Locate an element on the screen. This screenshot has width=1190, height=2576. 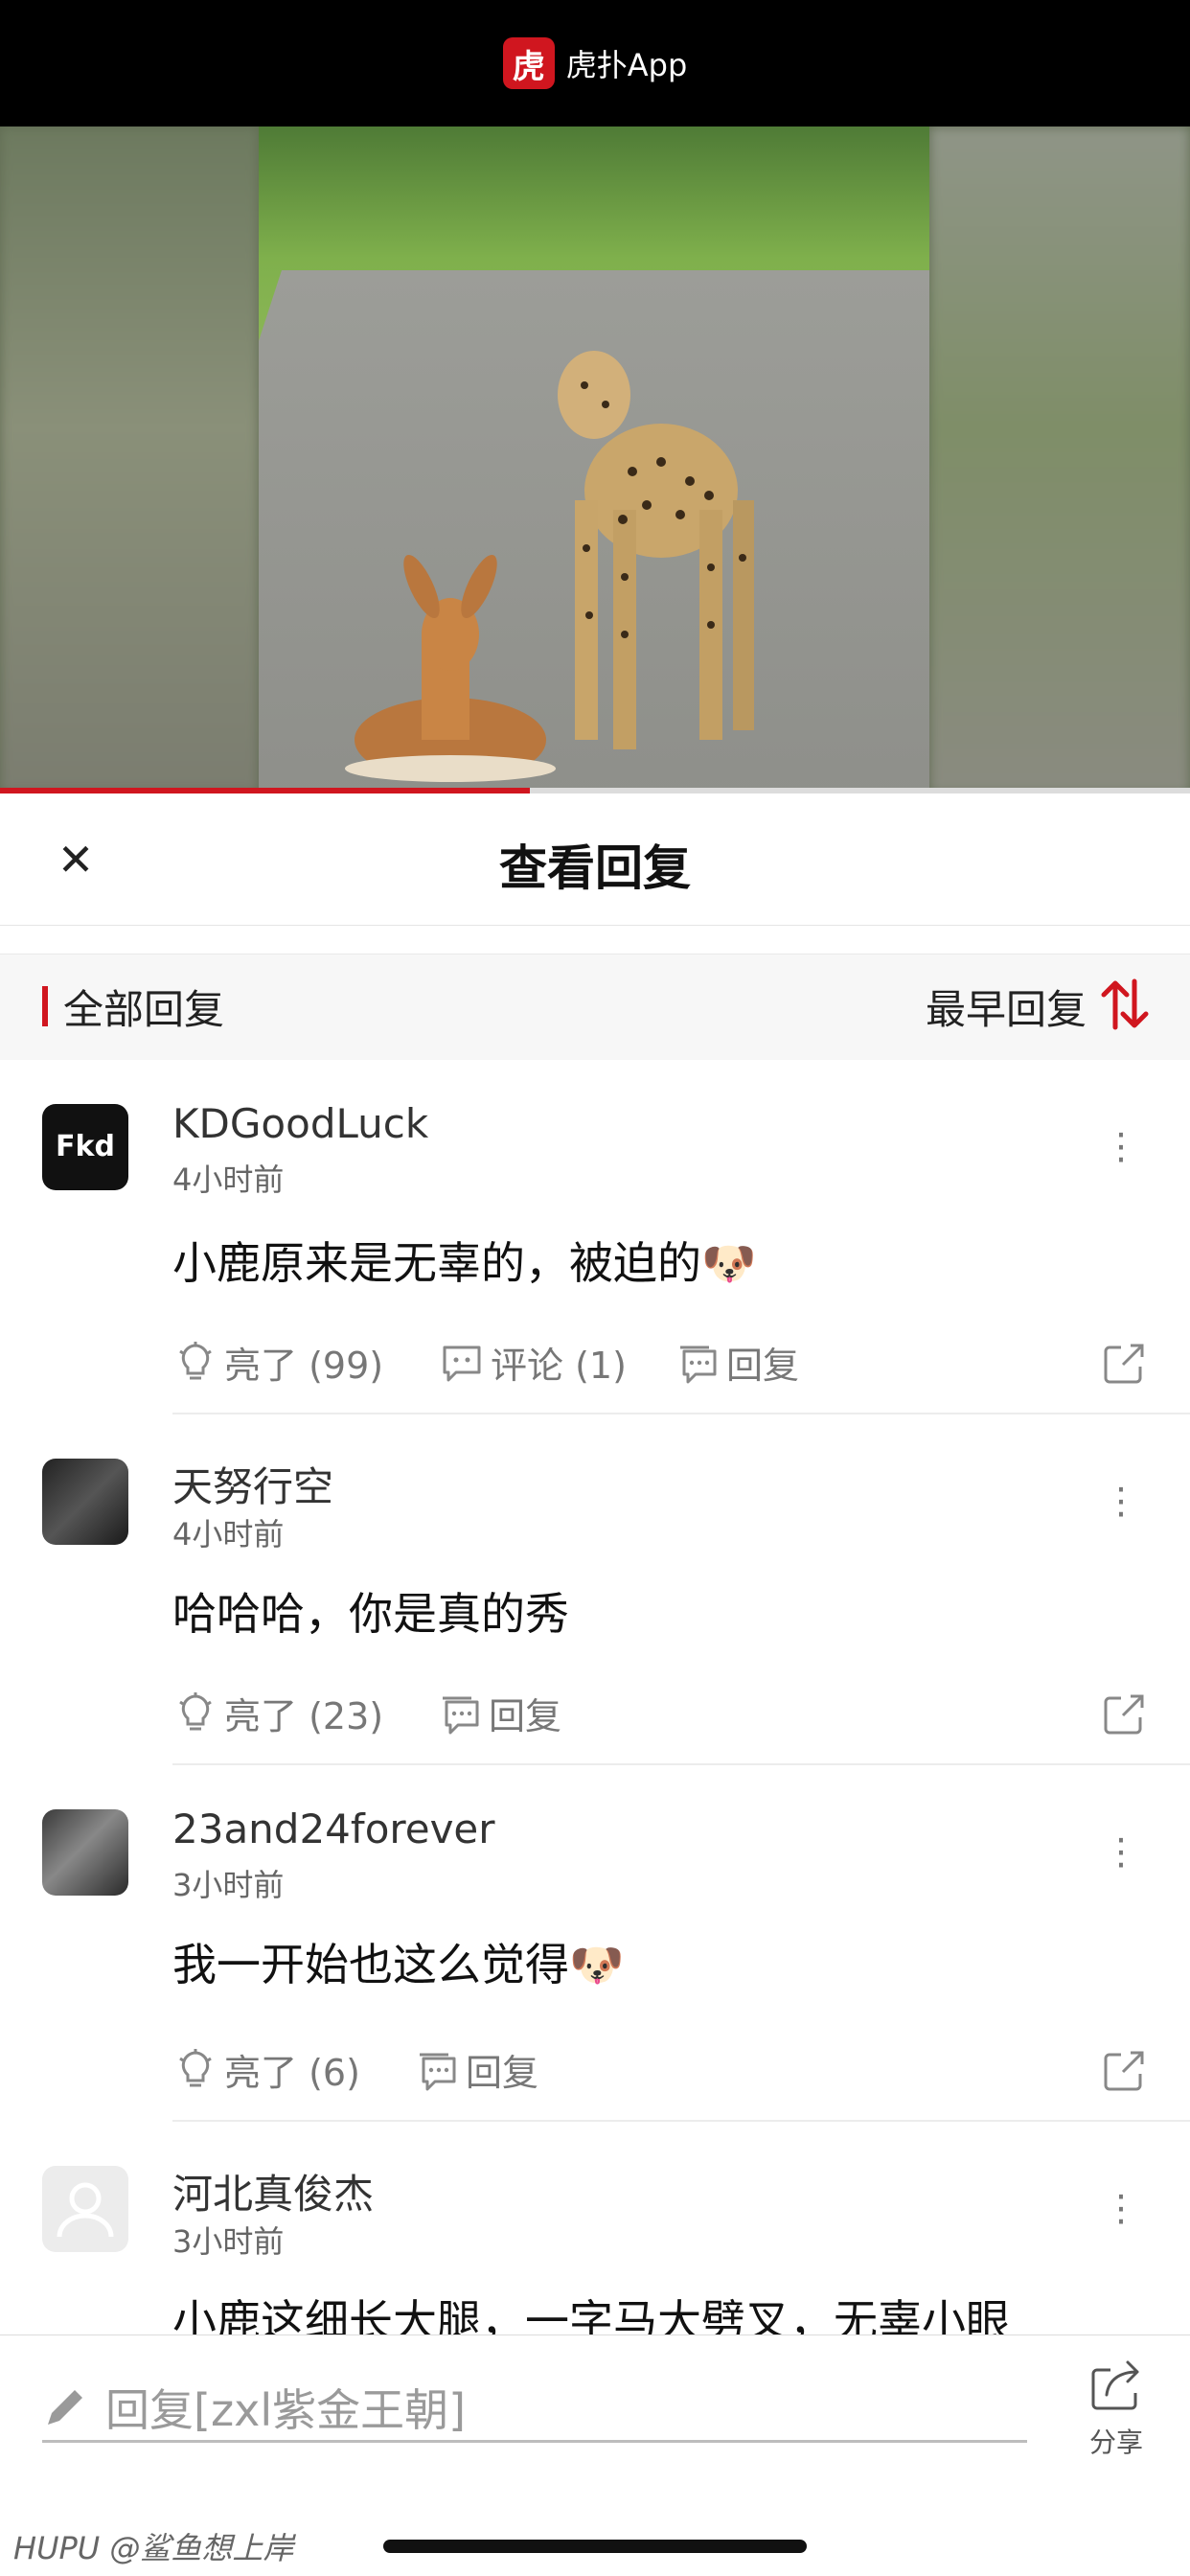
page-title: 查看回复 is located at coordinates (595, 868).